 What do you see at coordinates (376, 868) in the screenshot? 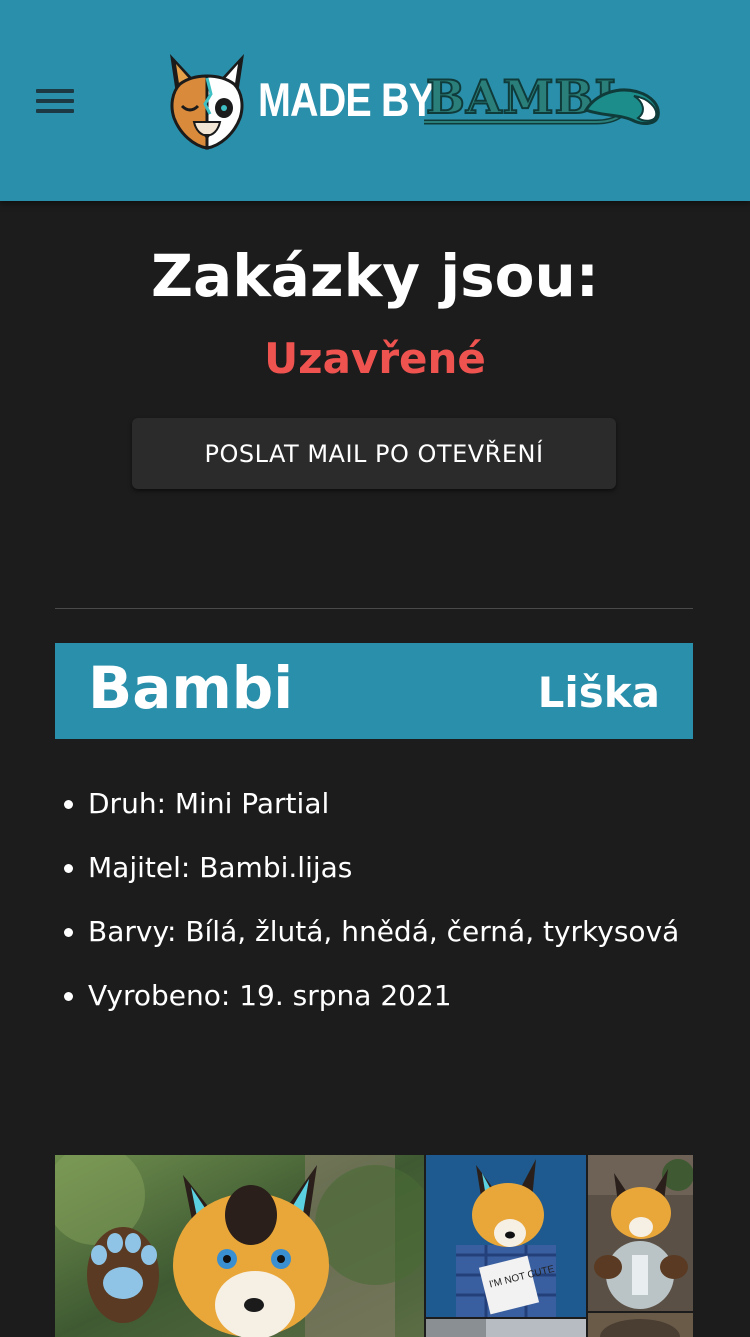
I see `detail-owner: Majitel: Bambi.lijas` at bounding box center [376, 868].